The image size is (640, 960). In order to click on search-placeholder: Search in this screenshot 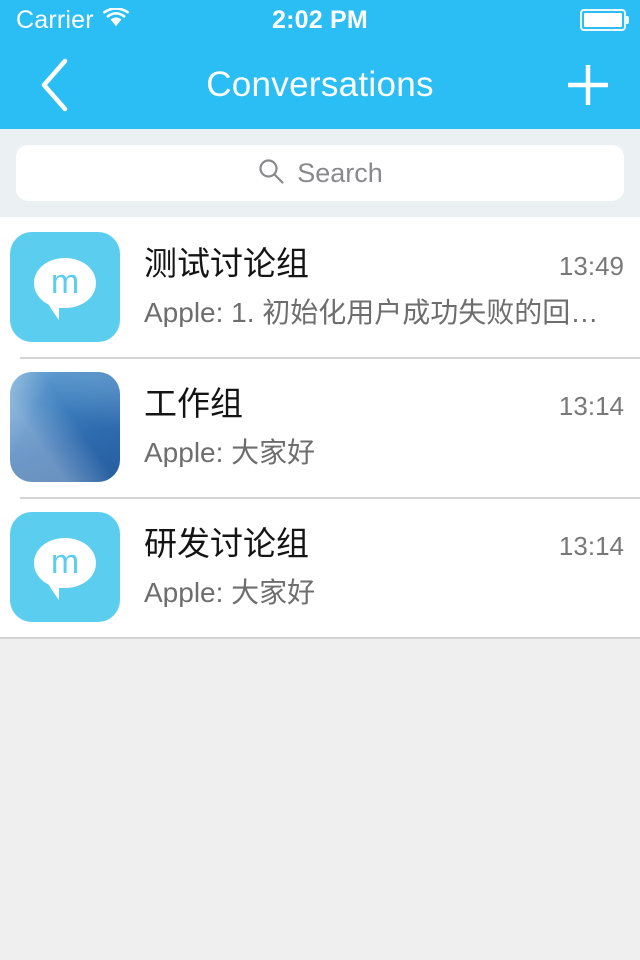, I will do `click(340, 172)`.